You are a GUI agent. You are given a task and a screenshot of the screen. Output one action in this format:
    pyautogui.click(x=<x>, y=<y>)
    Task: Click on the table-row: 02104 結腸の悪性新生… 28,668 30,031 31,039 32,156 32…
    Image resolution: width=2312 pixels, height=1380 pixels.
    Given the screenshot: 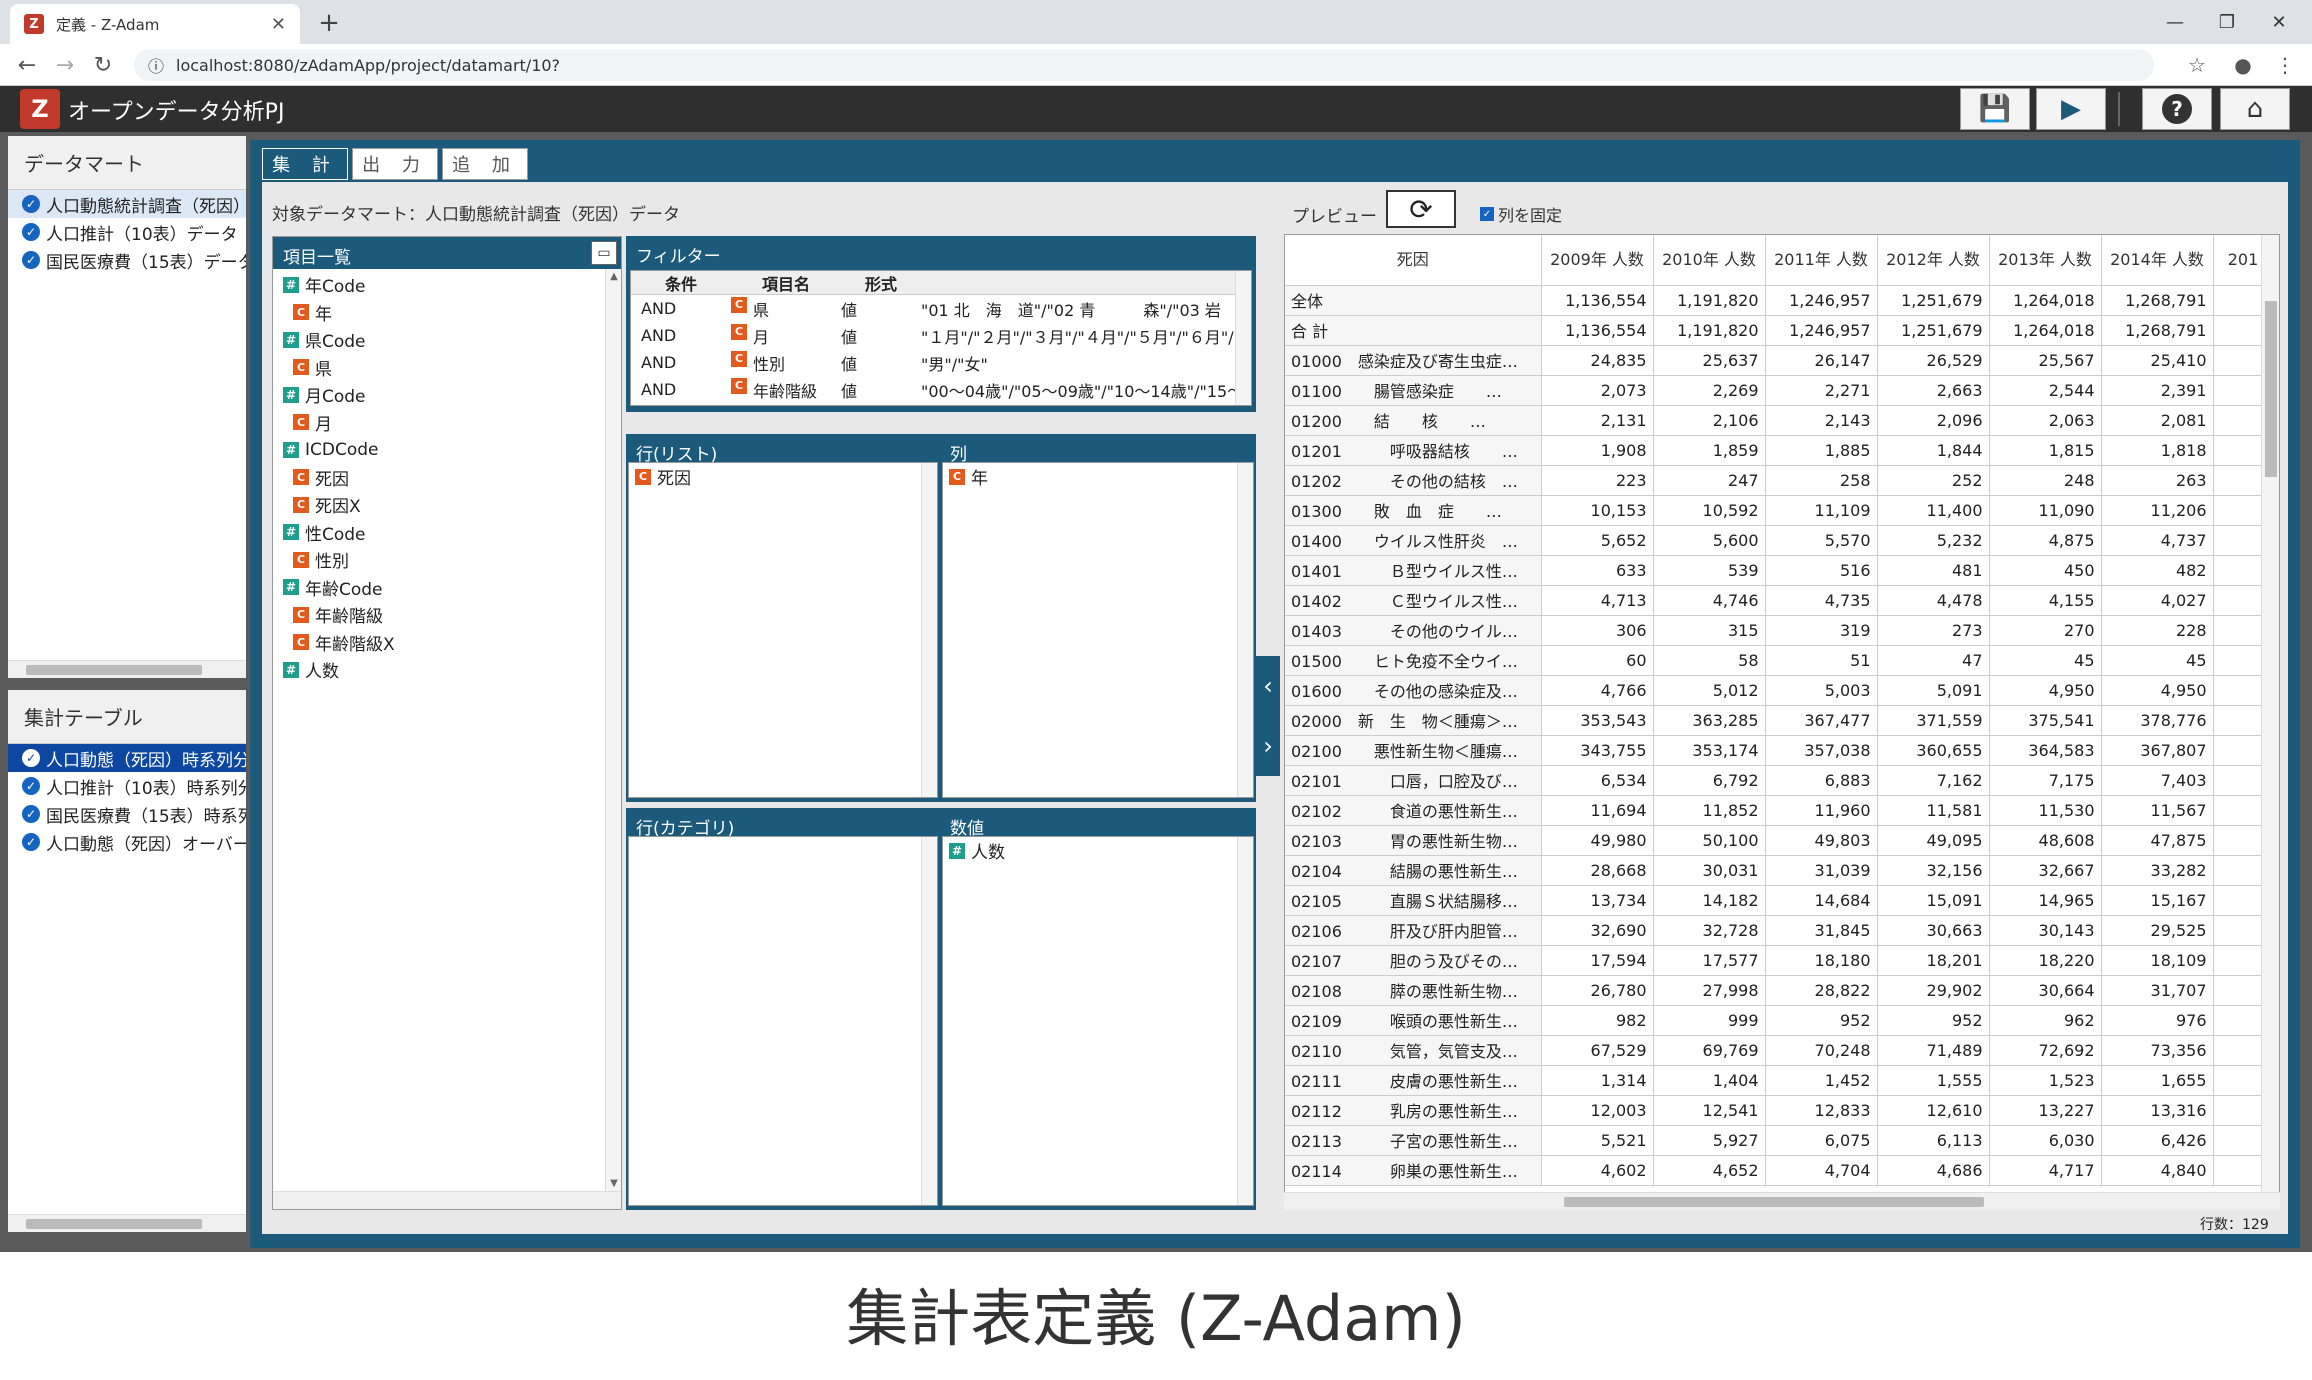 What is the action you would take?
    pyautogui.click(x=1779, y=870)
    